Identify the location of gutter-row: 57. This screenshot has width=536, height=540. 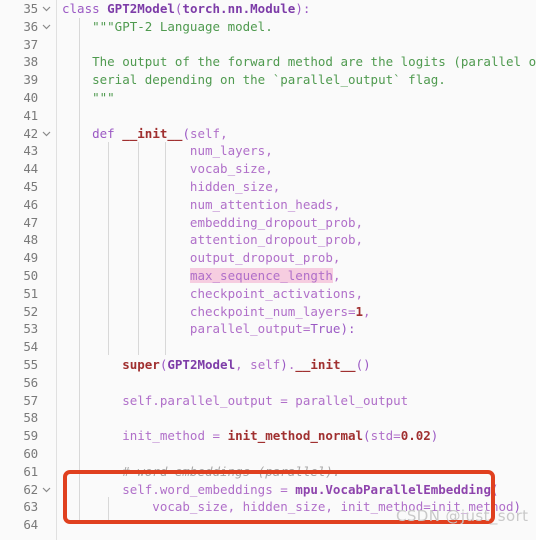
(28, 401).